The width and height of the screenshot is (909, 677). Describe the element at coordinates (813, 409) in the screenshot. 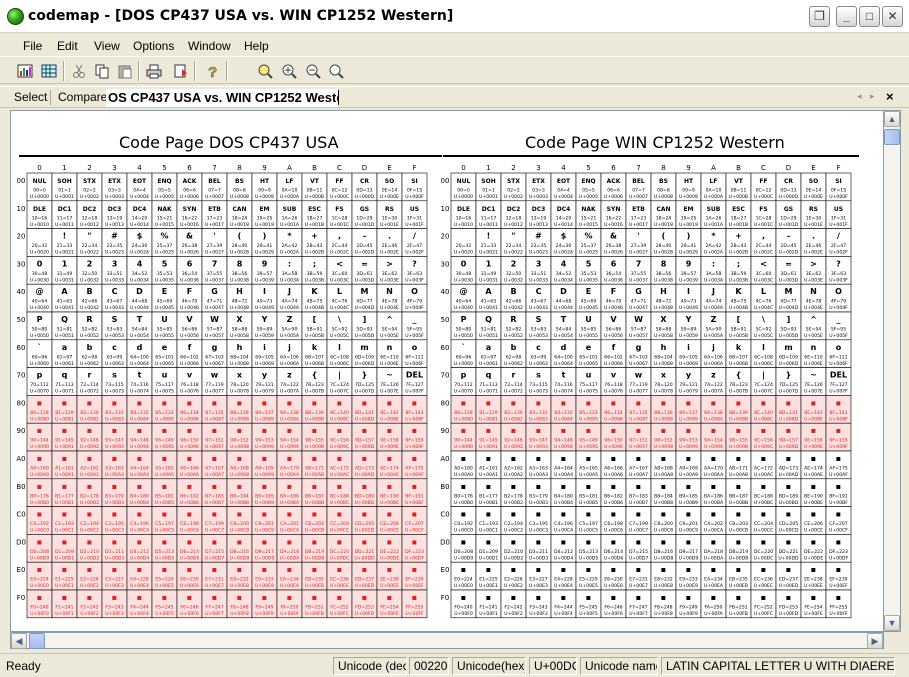

I see `right-char-cell: ▪8E=142U+008E` at that location.